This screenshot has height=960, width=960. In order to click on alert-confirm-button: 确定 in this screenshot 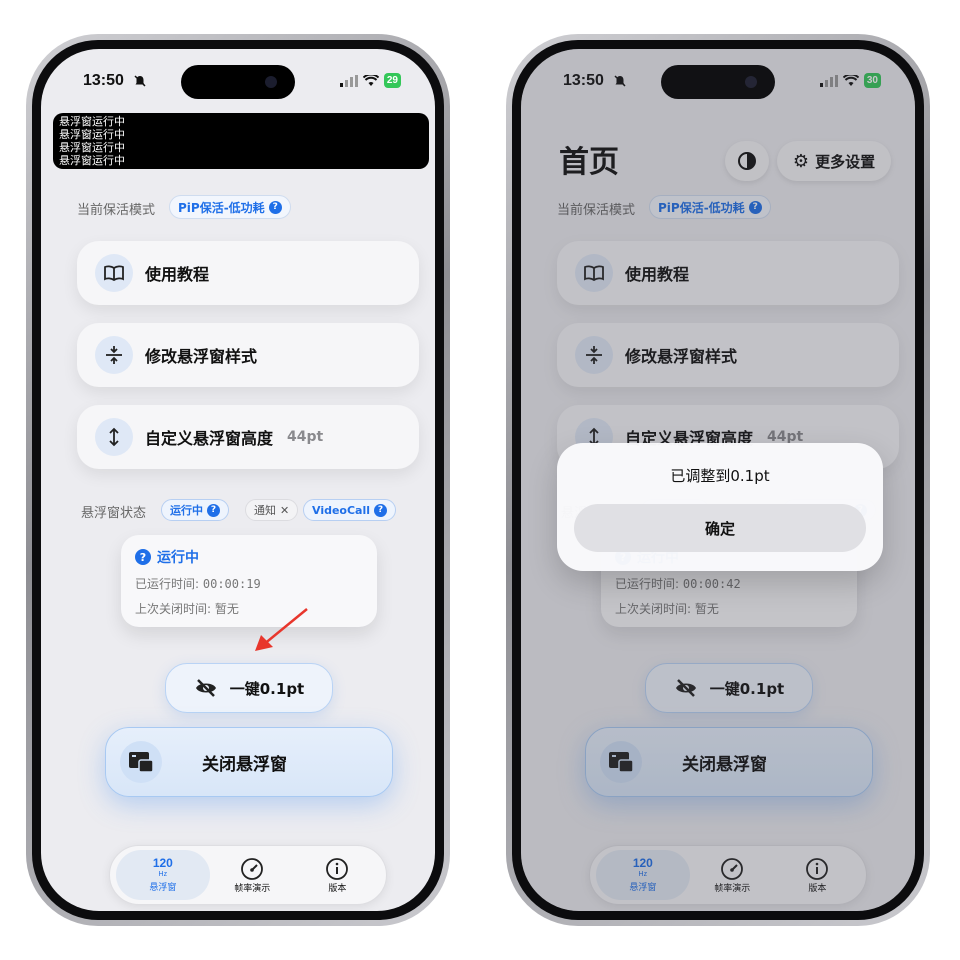, I will do `click(720, 528)`.